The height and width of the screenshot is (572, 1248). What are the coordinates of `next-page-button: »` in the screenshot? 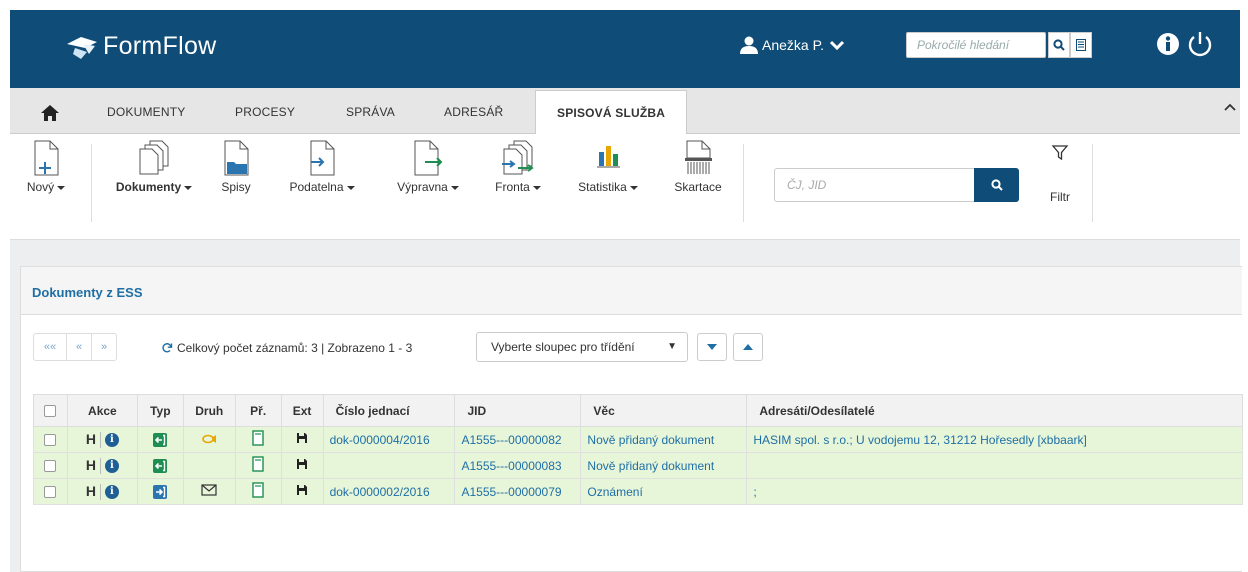 It's located at (104, 347).